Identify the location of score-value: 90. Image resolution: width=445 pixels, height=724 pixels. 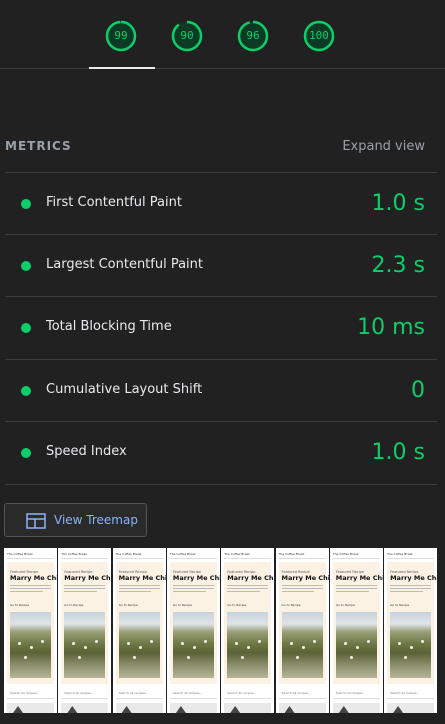
(187, 35).